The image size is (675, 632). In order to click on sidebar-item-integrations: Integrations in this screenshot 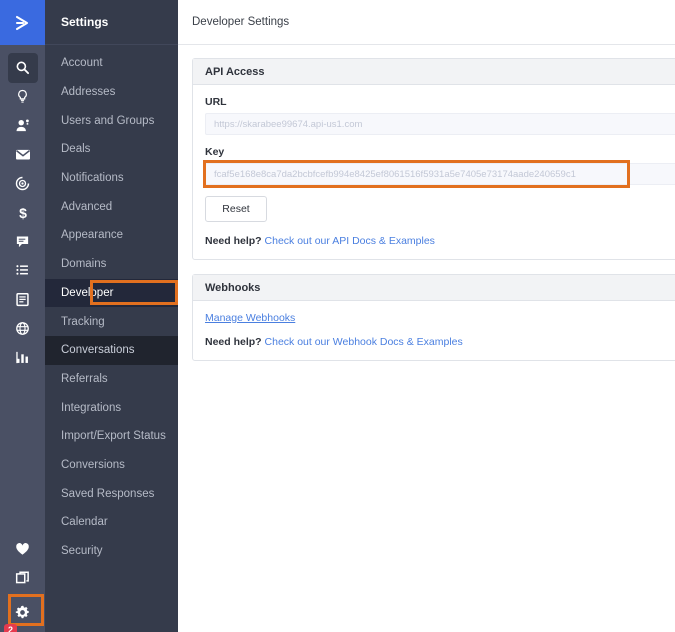, I will do `click(111, 407)`.